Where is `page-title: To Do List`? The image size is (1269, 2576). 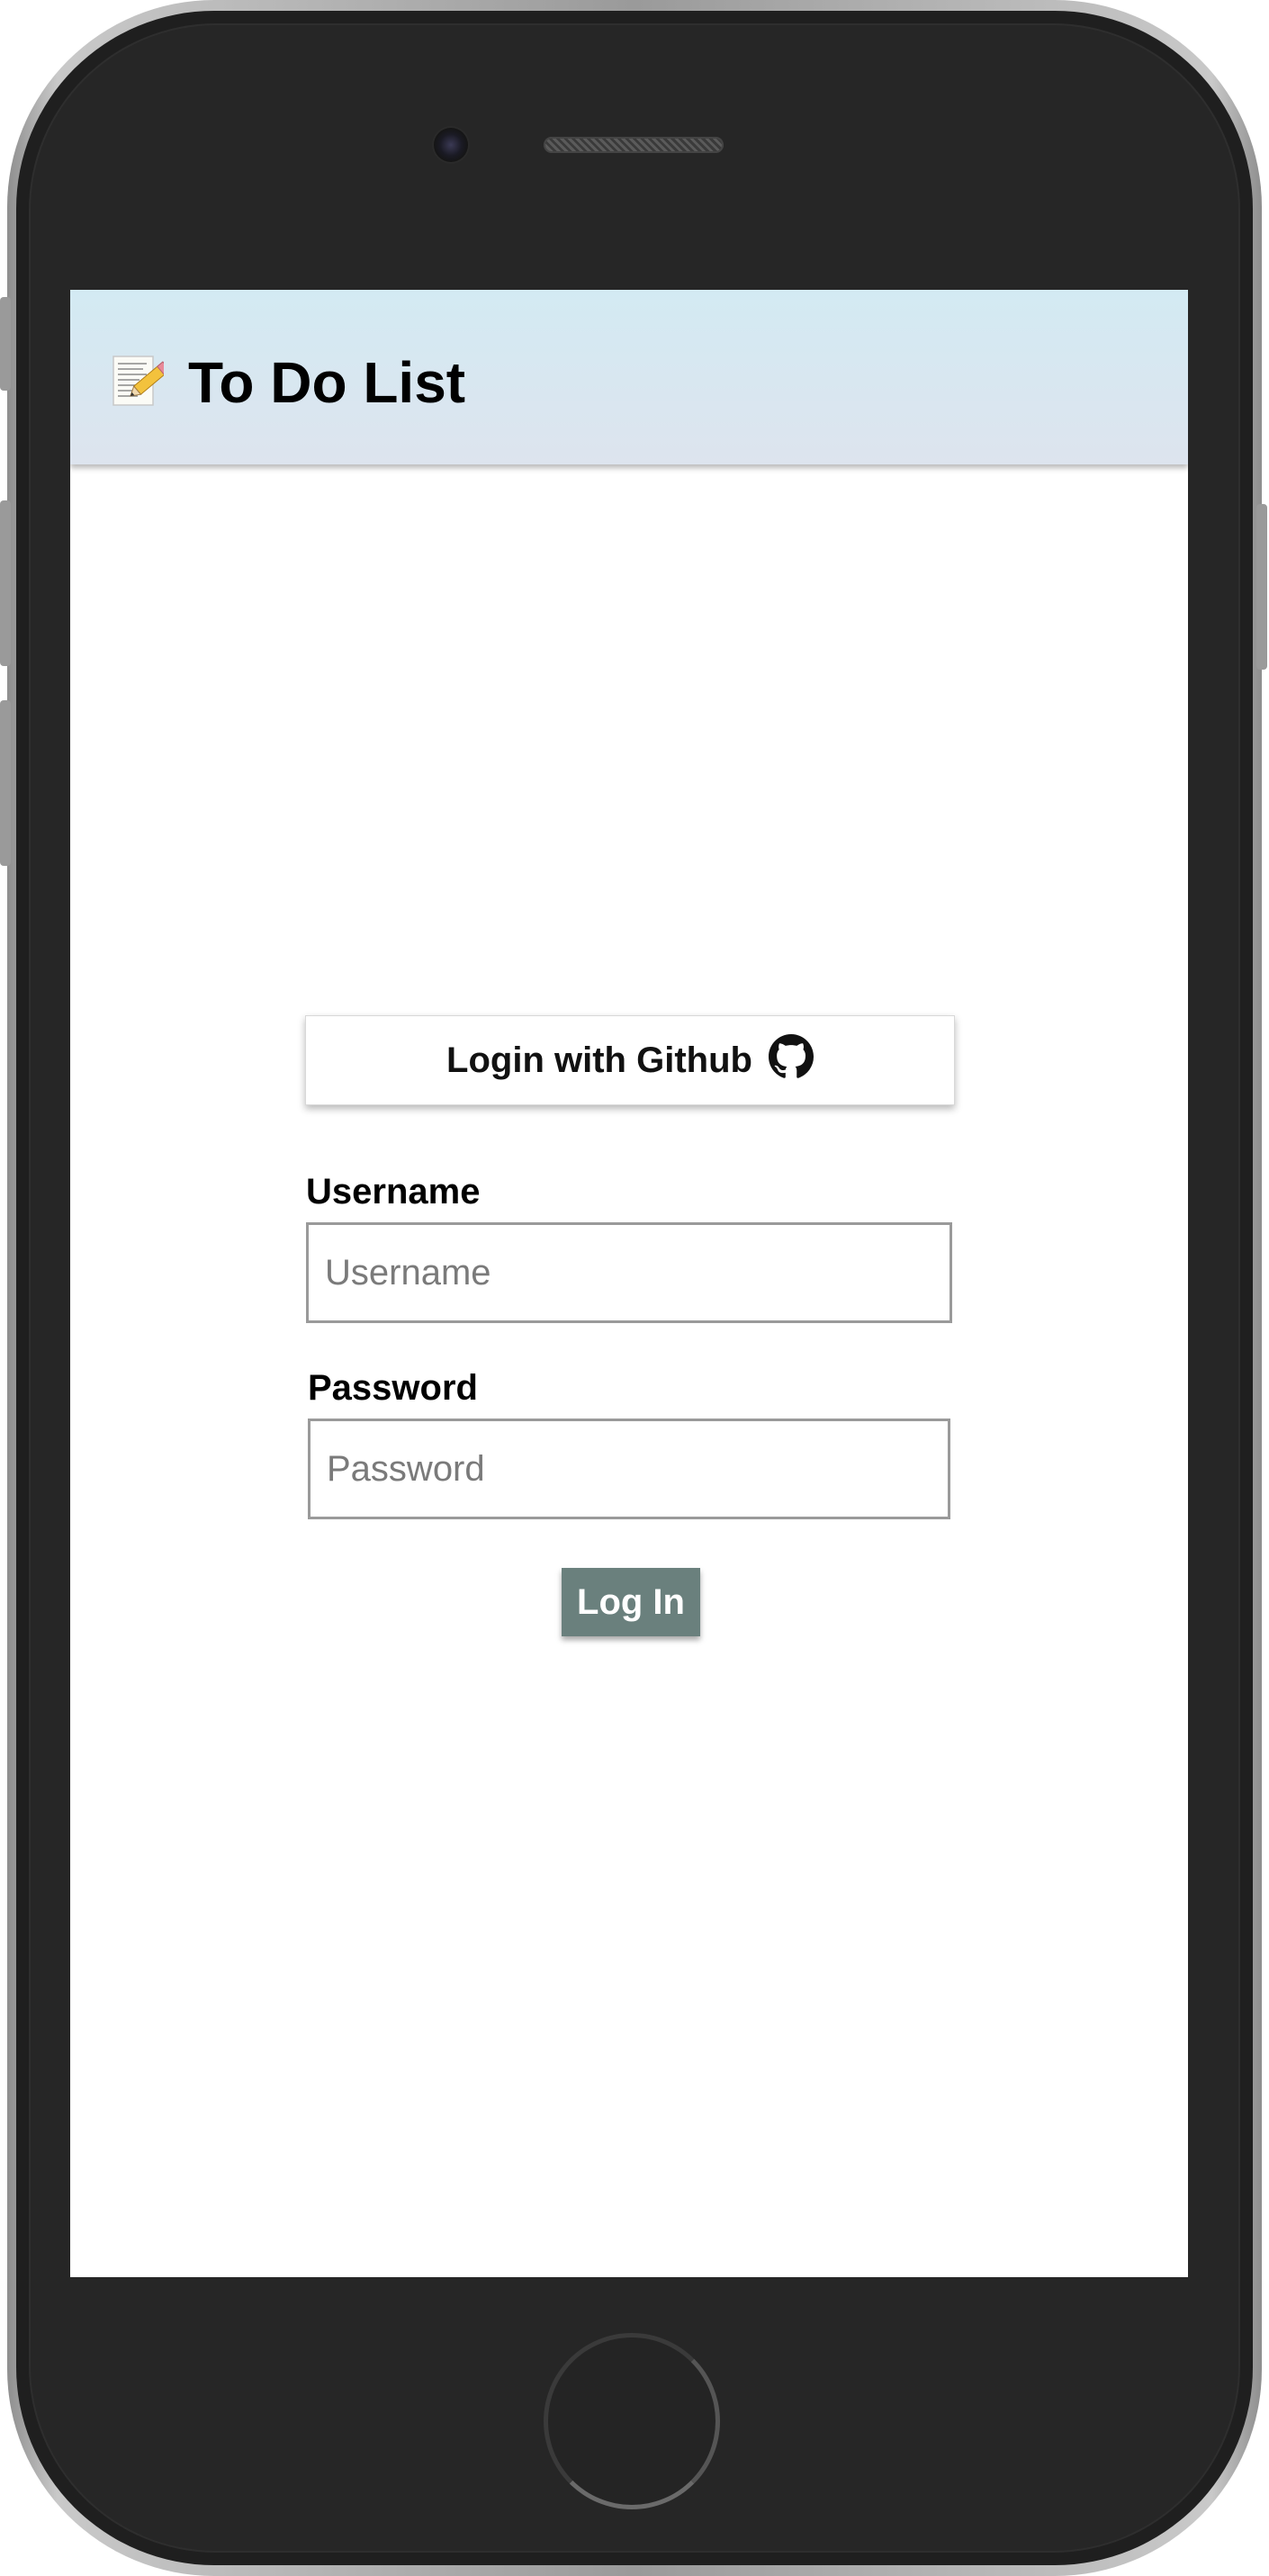
page-title: To Do List is located at coordinates (327, 382).